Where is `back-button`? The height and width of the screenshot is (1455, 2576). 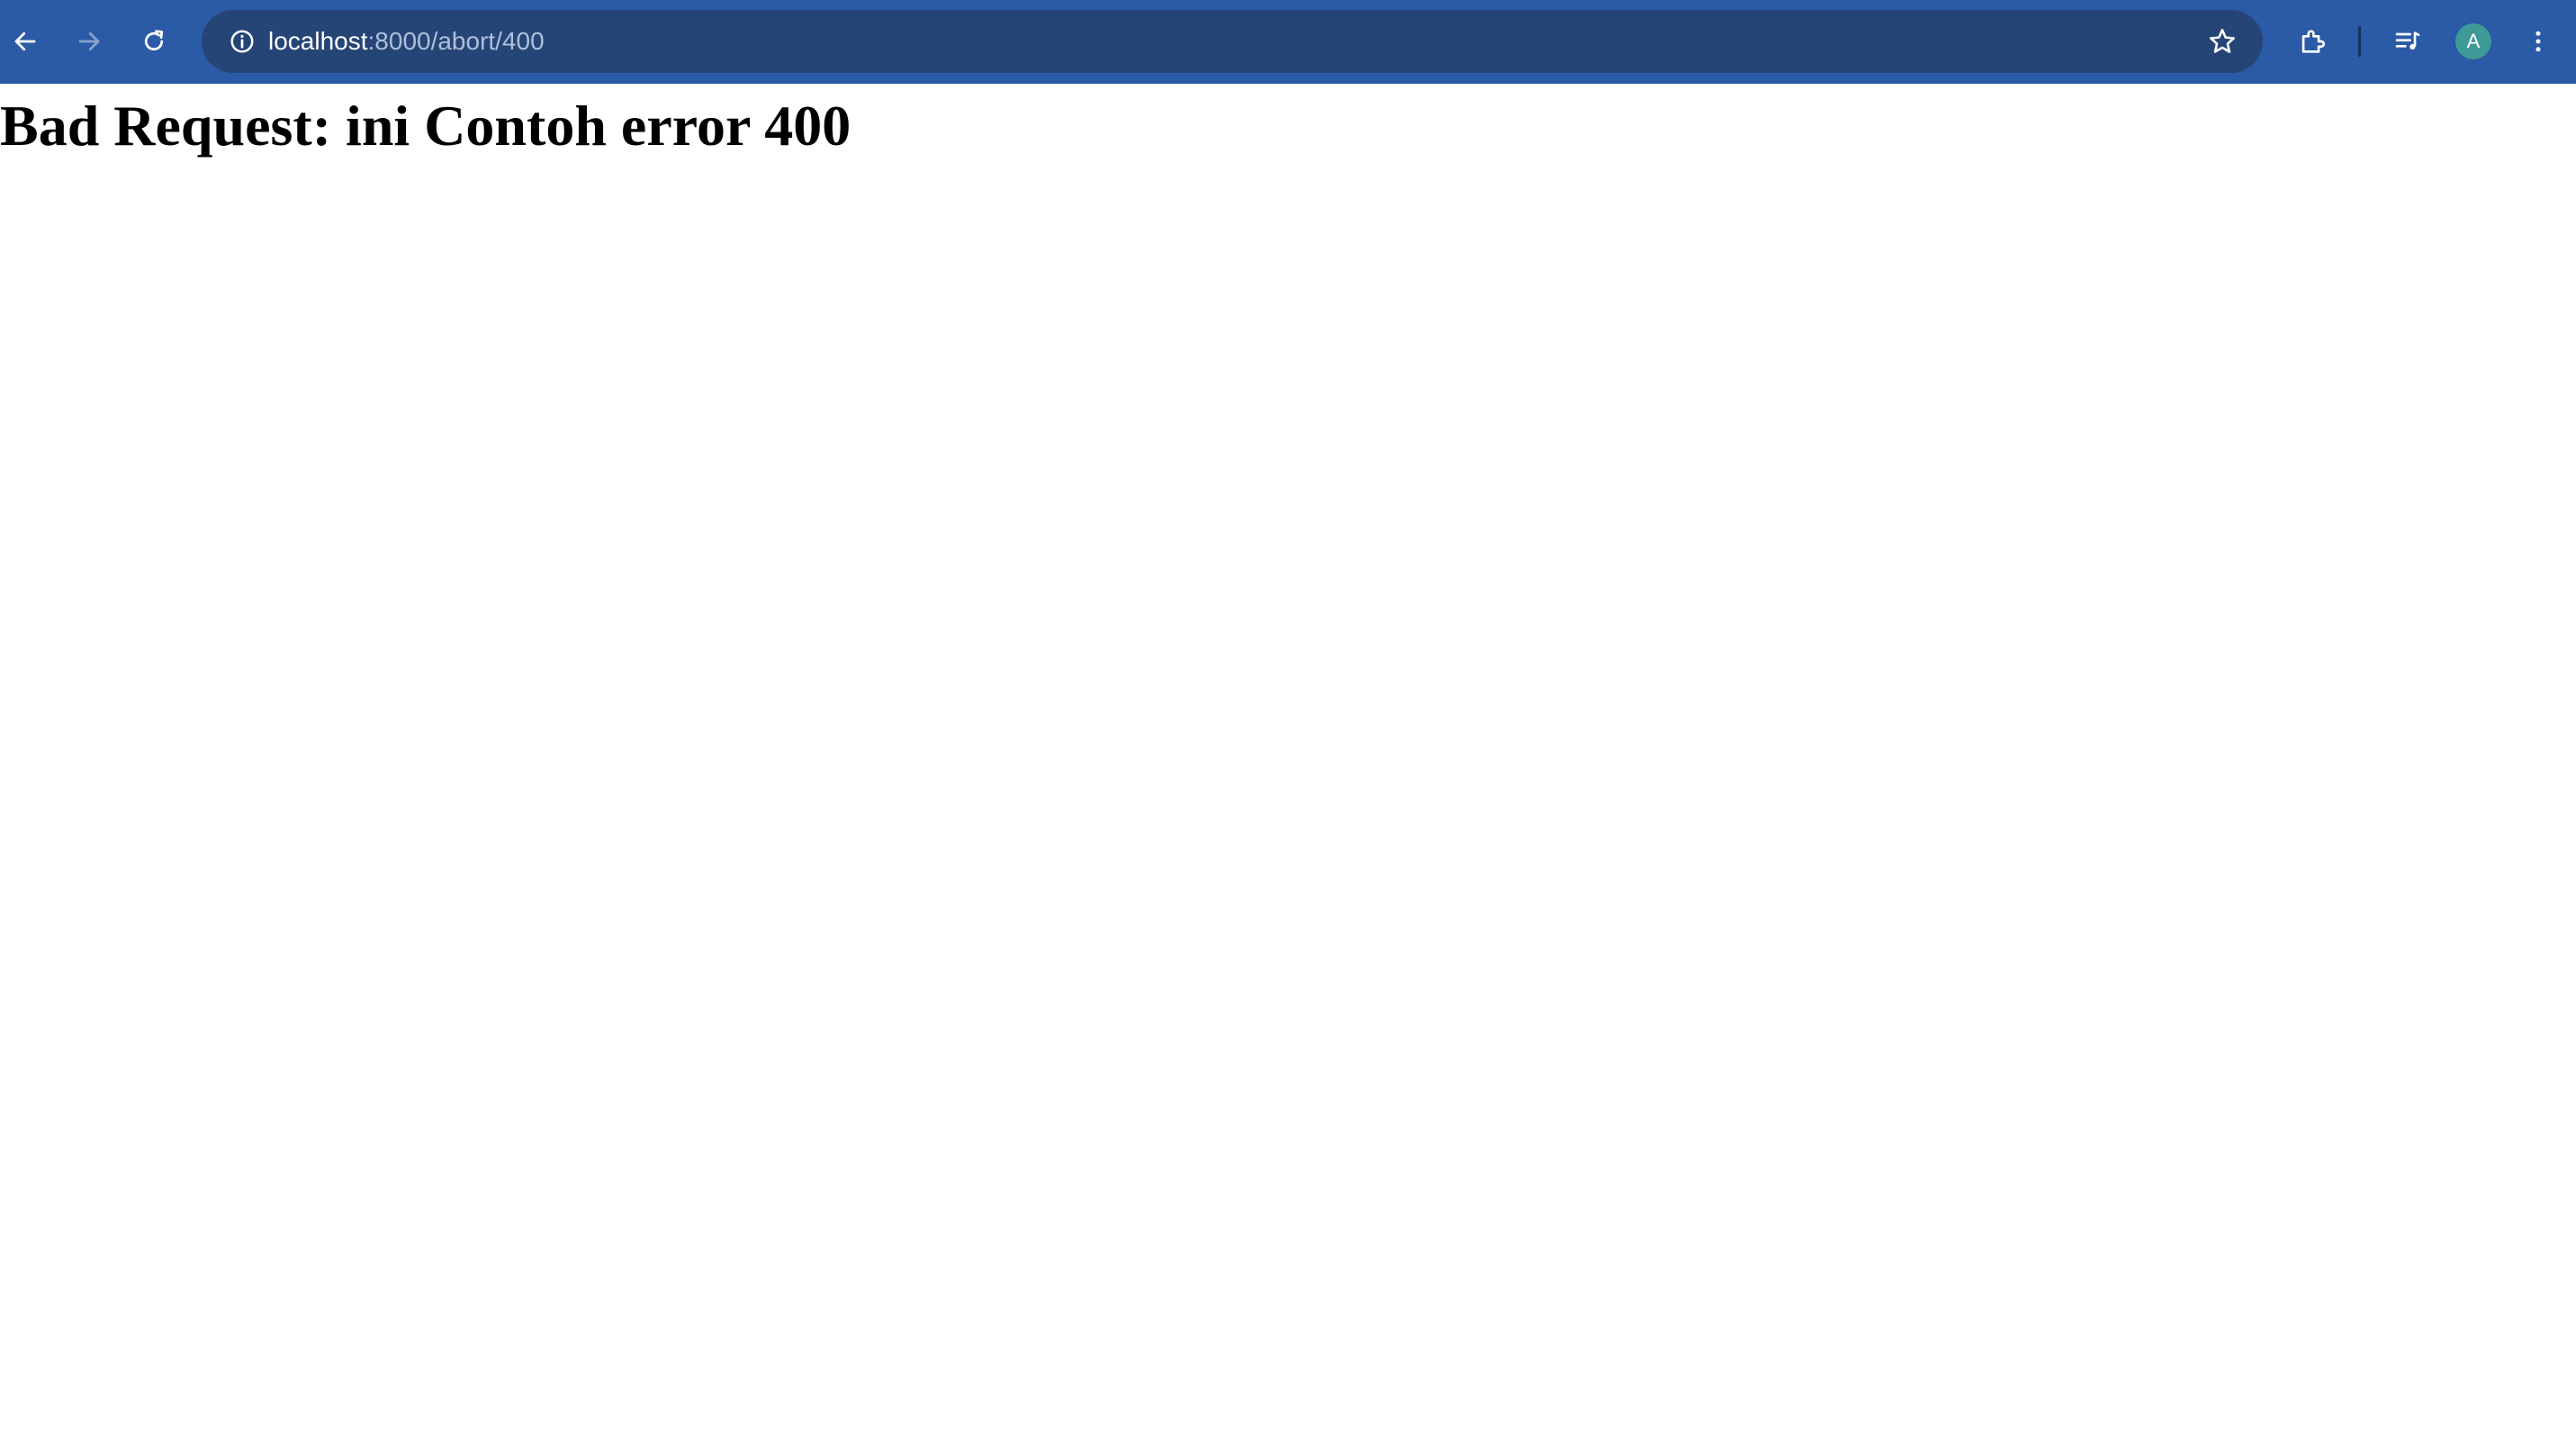
back-button is located at coordinates (26, 41).